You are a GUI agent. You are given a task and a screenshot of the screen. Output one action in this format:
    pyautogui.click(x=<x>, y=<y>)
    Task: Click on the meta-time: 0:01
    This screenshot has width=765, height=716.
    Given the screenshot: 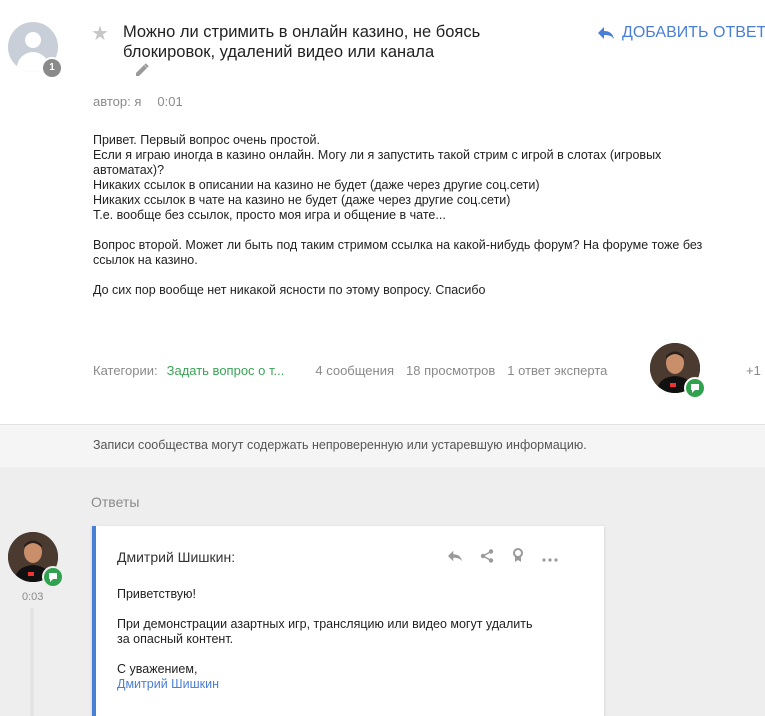 What is the action you would take?
    pyautogui.click(x=169, y=101)
    